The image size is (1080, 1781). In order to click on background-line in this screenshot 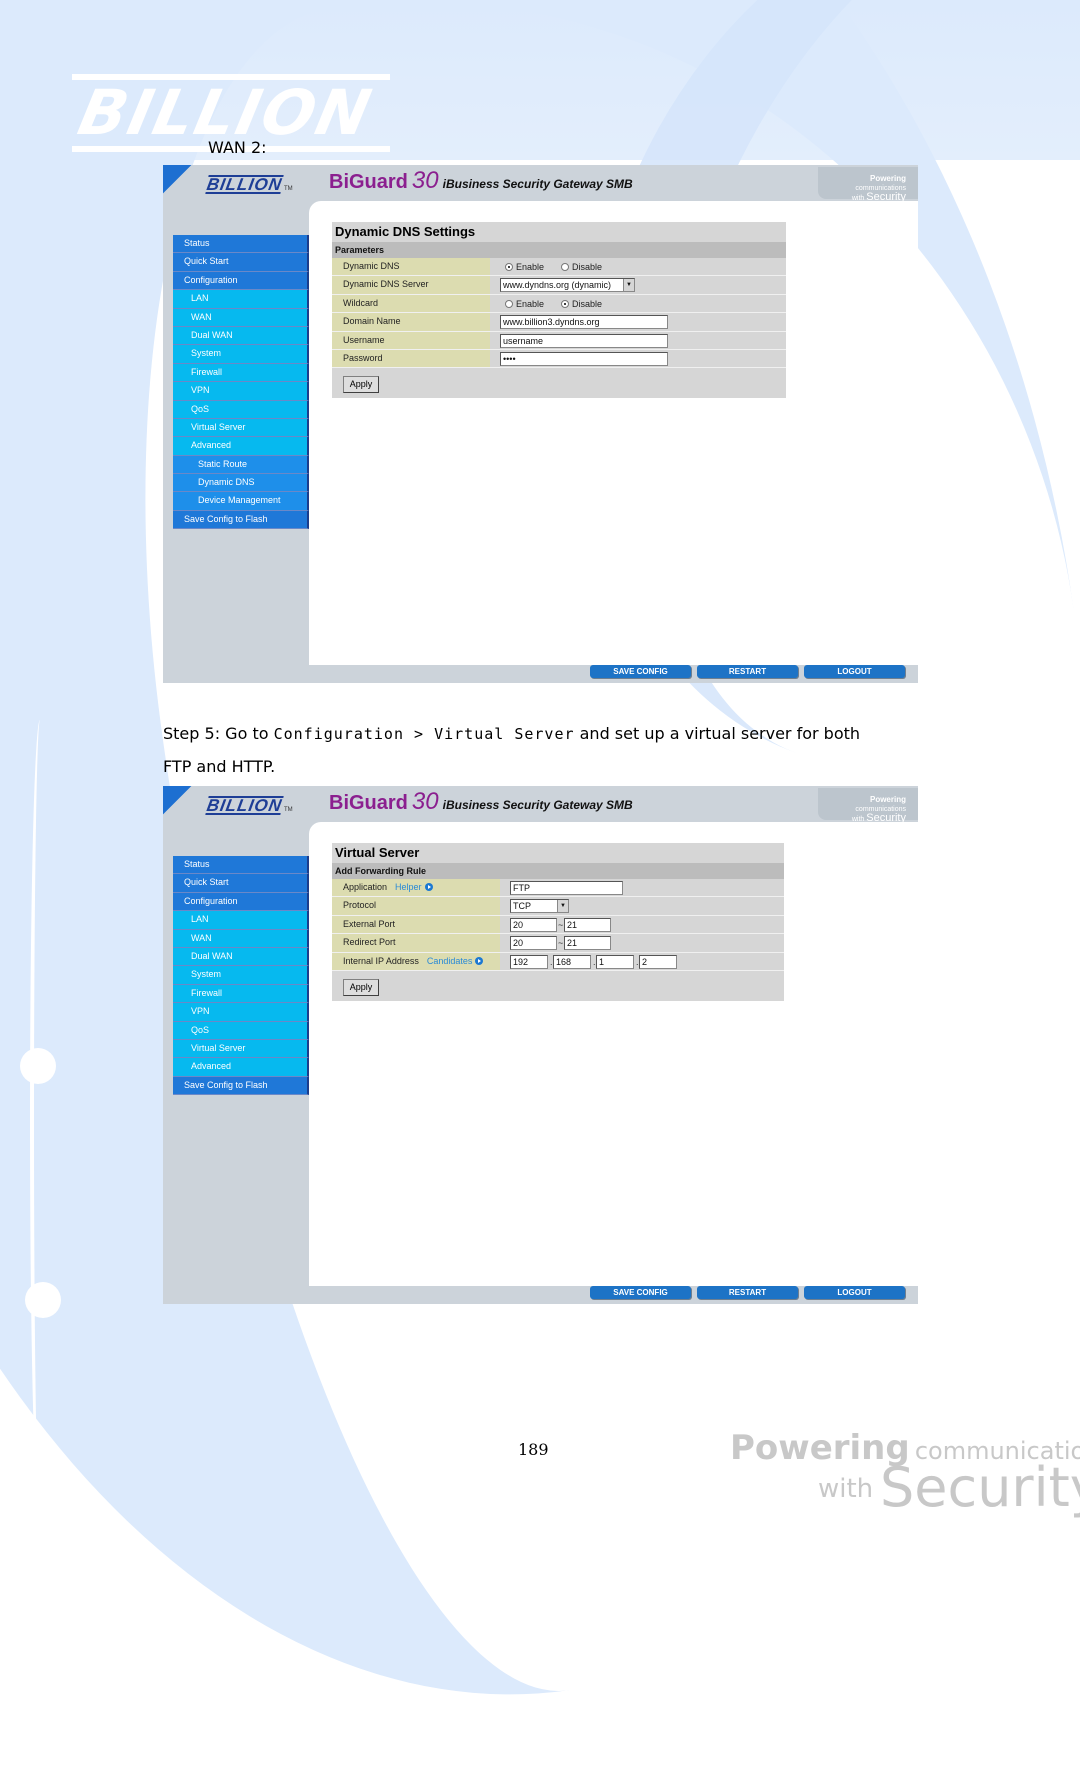, I will do `click(40, 1120)`.